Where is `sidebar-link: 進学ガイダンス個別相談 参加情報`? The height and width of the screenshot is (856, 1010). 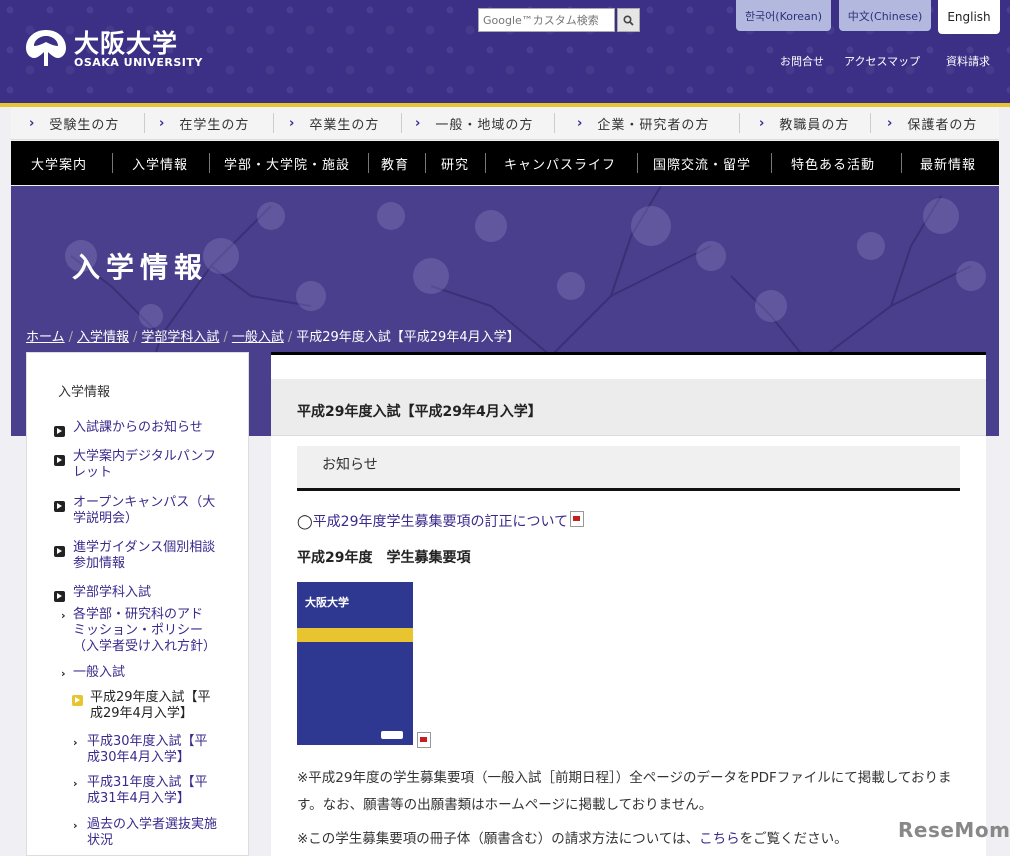
sidebar-link: 進学ガイダンス個別相談 参加情報 is located at coordinates (144, 555).